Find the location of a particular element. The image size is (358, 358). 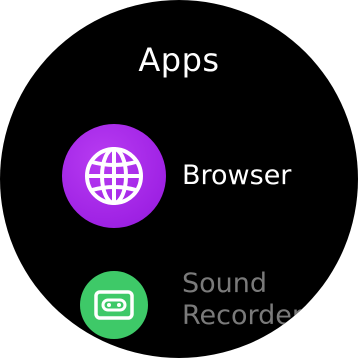

globe-icon is located at coordinates (114, 176).